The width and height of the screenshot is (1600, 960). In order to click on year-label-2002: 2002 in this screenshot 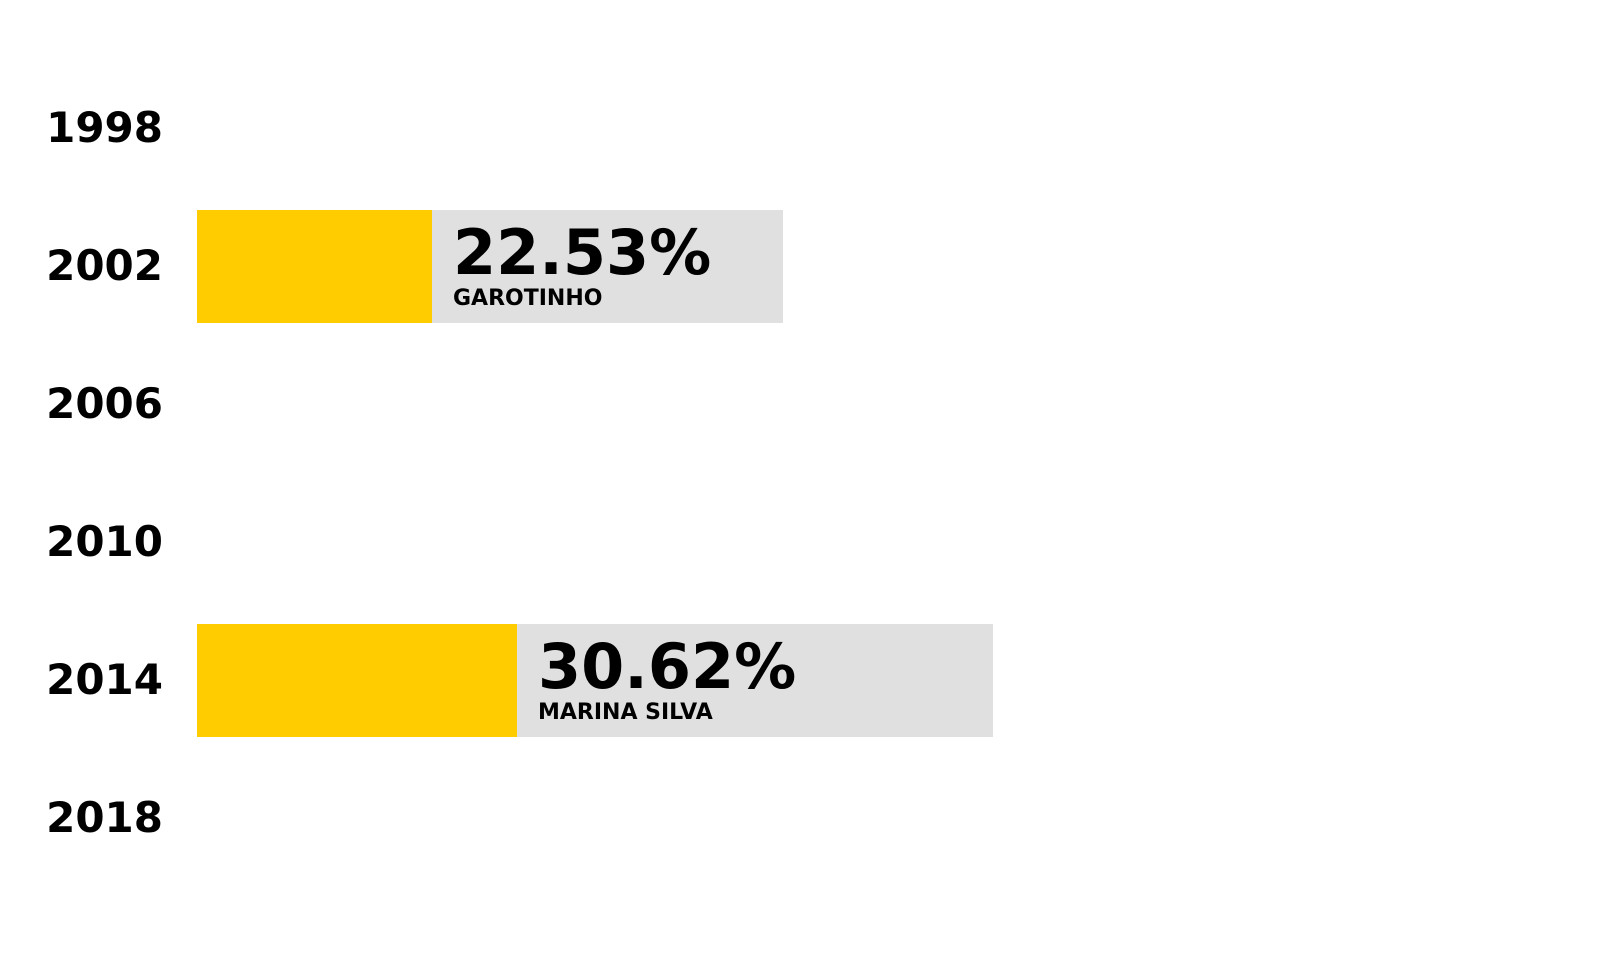, I will do `click(104, 265)`.